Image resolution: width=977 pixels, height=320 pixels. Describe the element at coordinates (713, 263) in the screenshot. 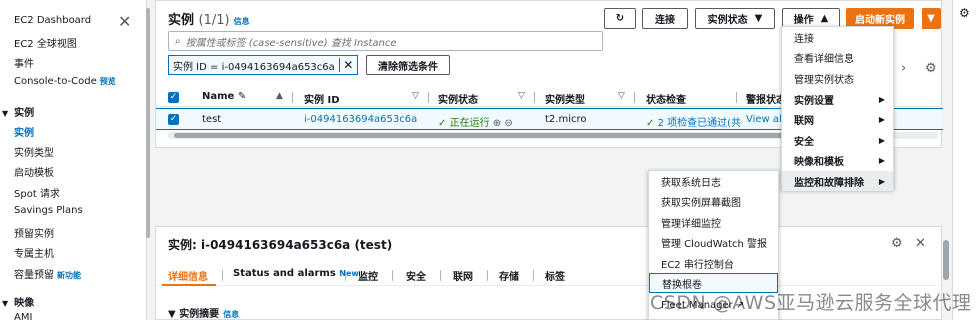

I see `menu-item-serial-console: EC2 串行控制台` at that location.